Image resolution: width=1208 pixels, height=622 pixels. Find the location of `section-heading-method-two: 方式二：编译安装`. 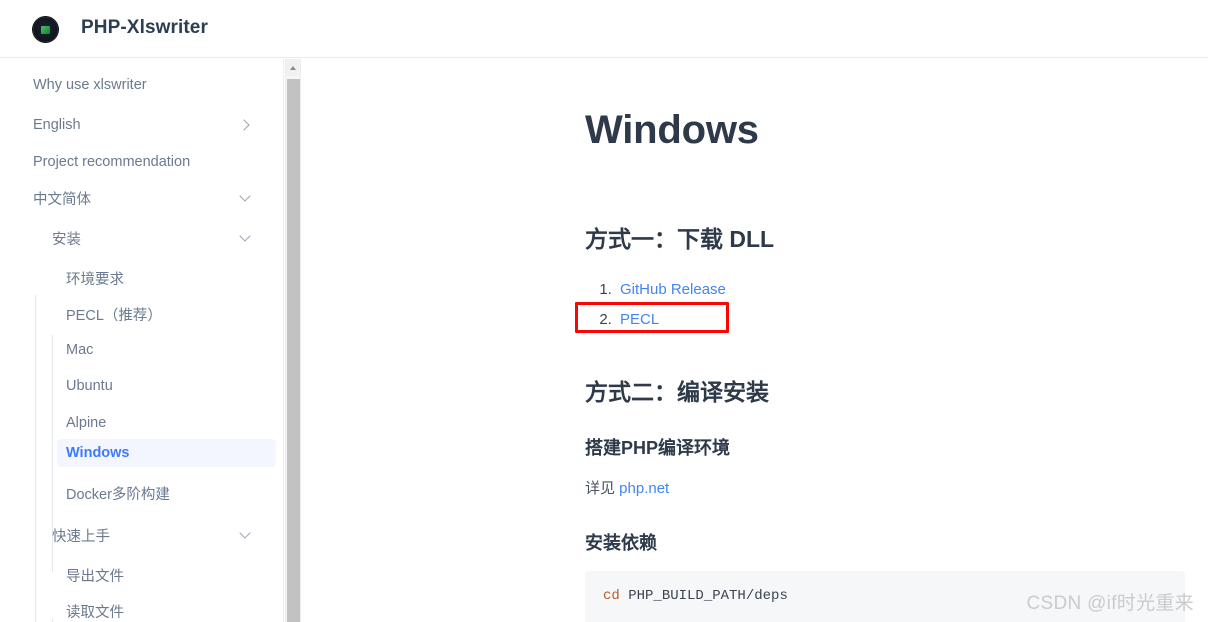

section-heading-method-two: 方式二：编译安装 is located at coordinates (677, 392).